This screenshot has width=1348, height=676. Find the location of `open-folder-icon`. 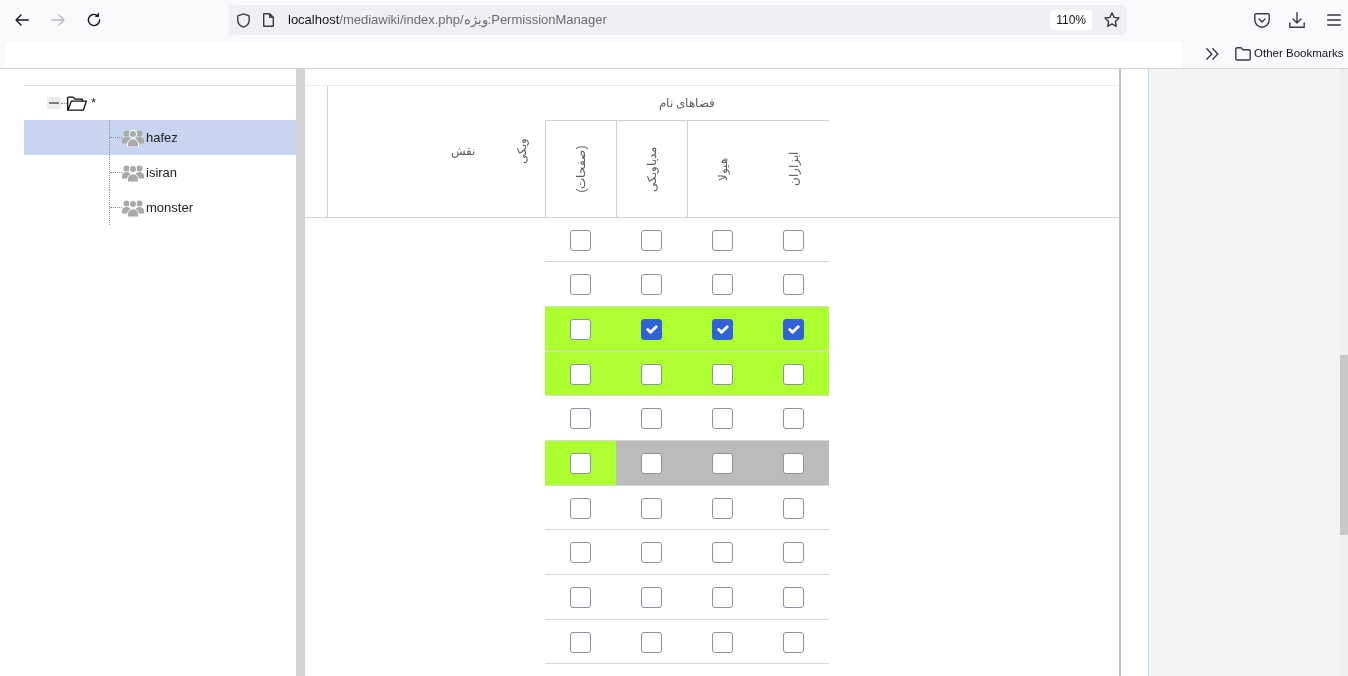

open-folder-icon is located at coordinates (77, 103).